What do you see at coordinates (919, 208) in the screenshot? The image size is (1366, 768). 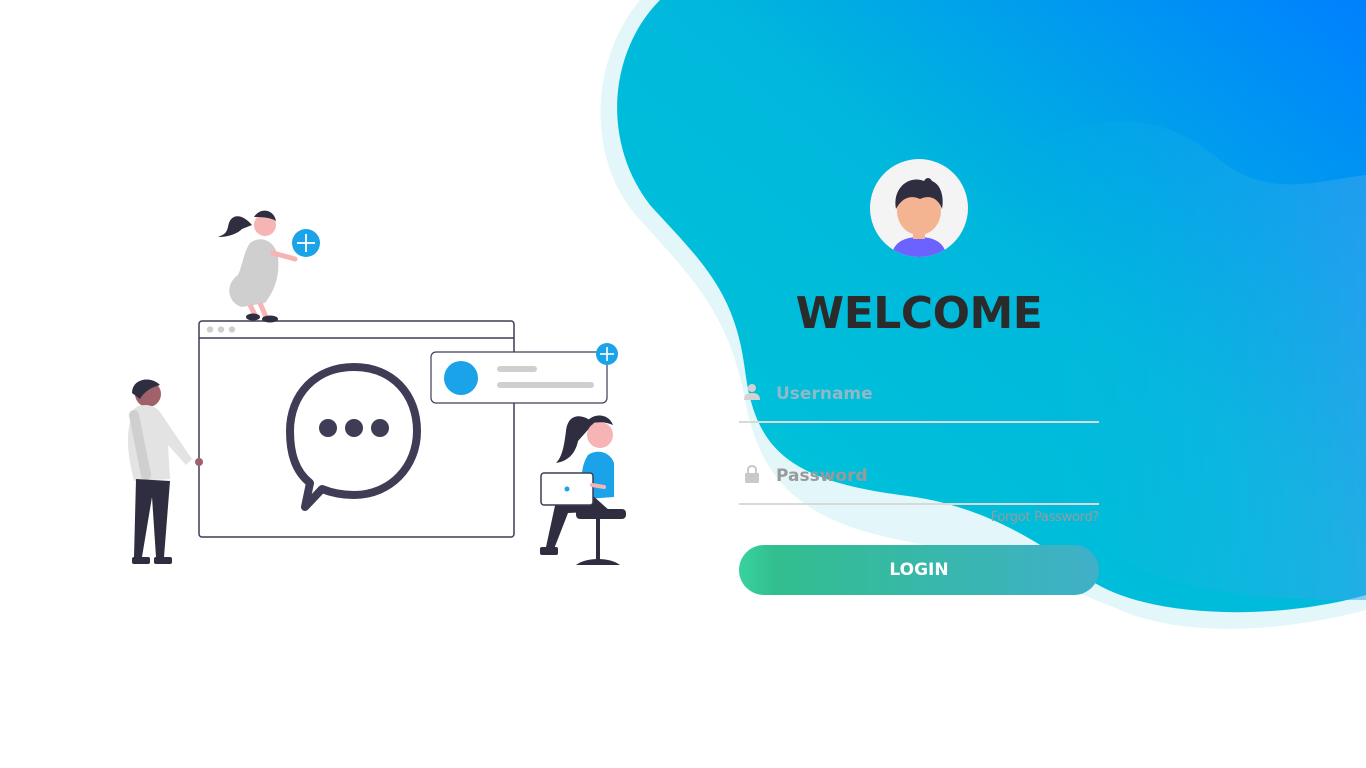 I see `user-avatar-icon` at bounding box center [919, 208].